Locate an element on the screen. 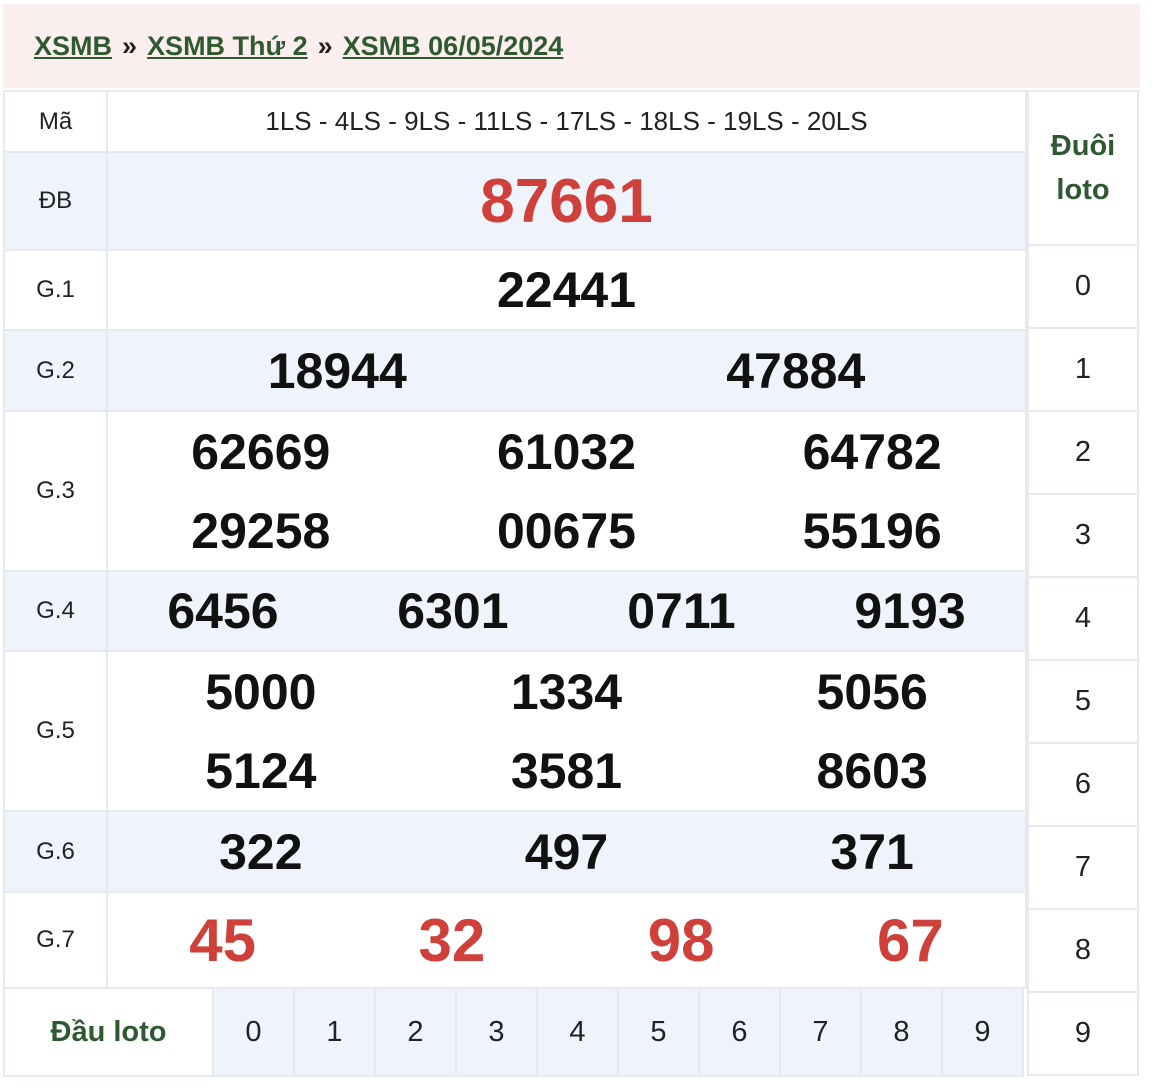 This screenshot has height=1087, width=1161. db-row: ĐB 87661 is located at coordinates (515, 201).